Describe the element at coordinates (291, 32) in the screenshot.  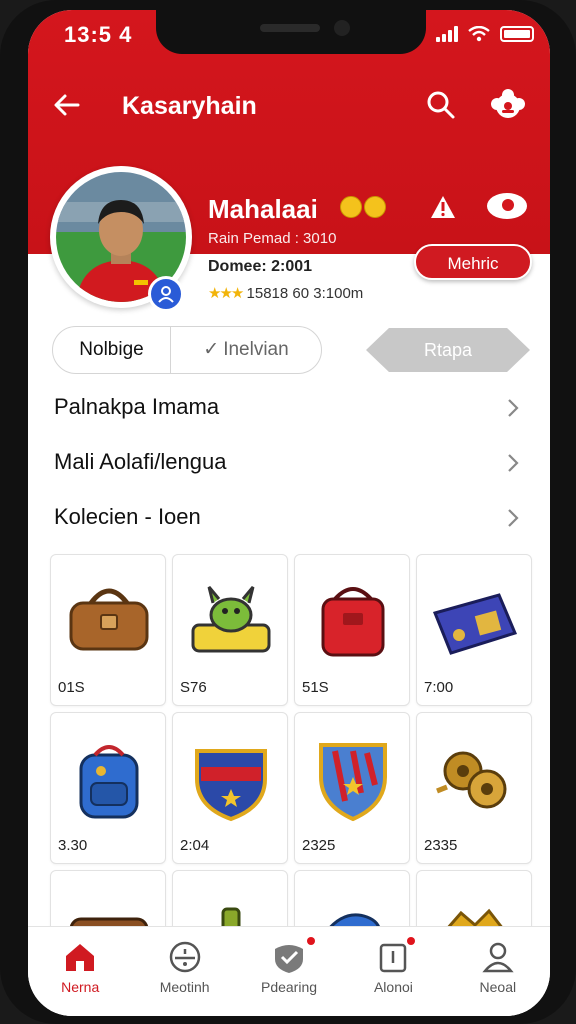
I see `device-notch` at that location.